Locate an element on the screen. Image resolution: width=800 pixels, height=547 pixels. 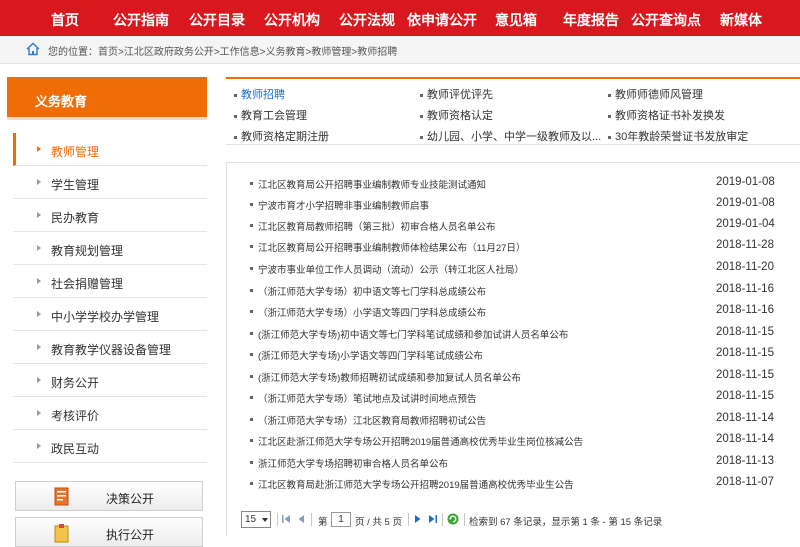
divider is located at coordinates (464, 519).